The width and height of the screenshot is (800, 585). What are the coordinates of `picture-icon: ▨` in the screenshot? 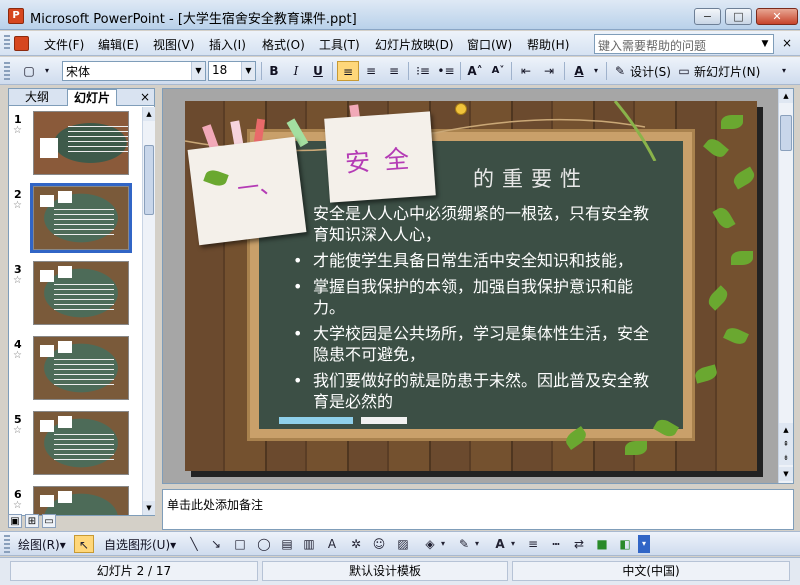 It's located at (403, 544).